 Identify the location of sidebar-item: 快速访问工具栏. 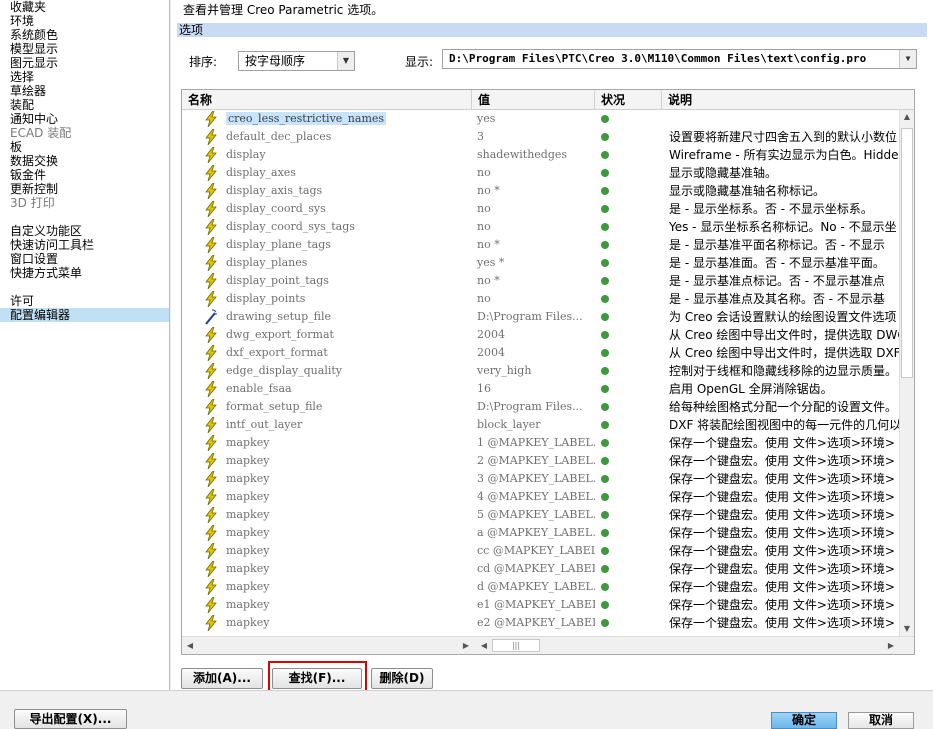
(84, 245).